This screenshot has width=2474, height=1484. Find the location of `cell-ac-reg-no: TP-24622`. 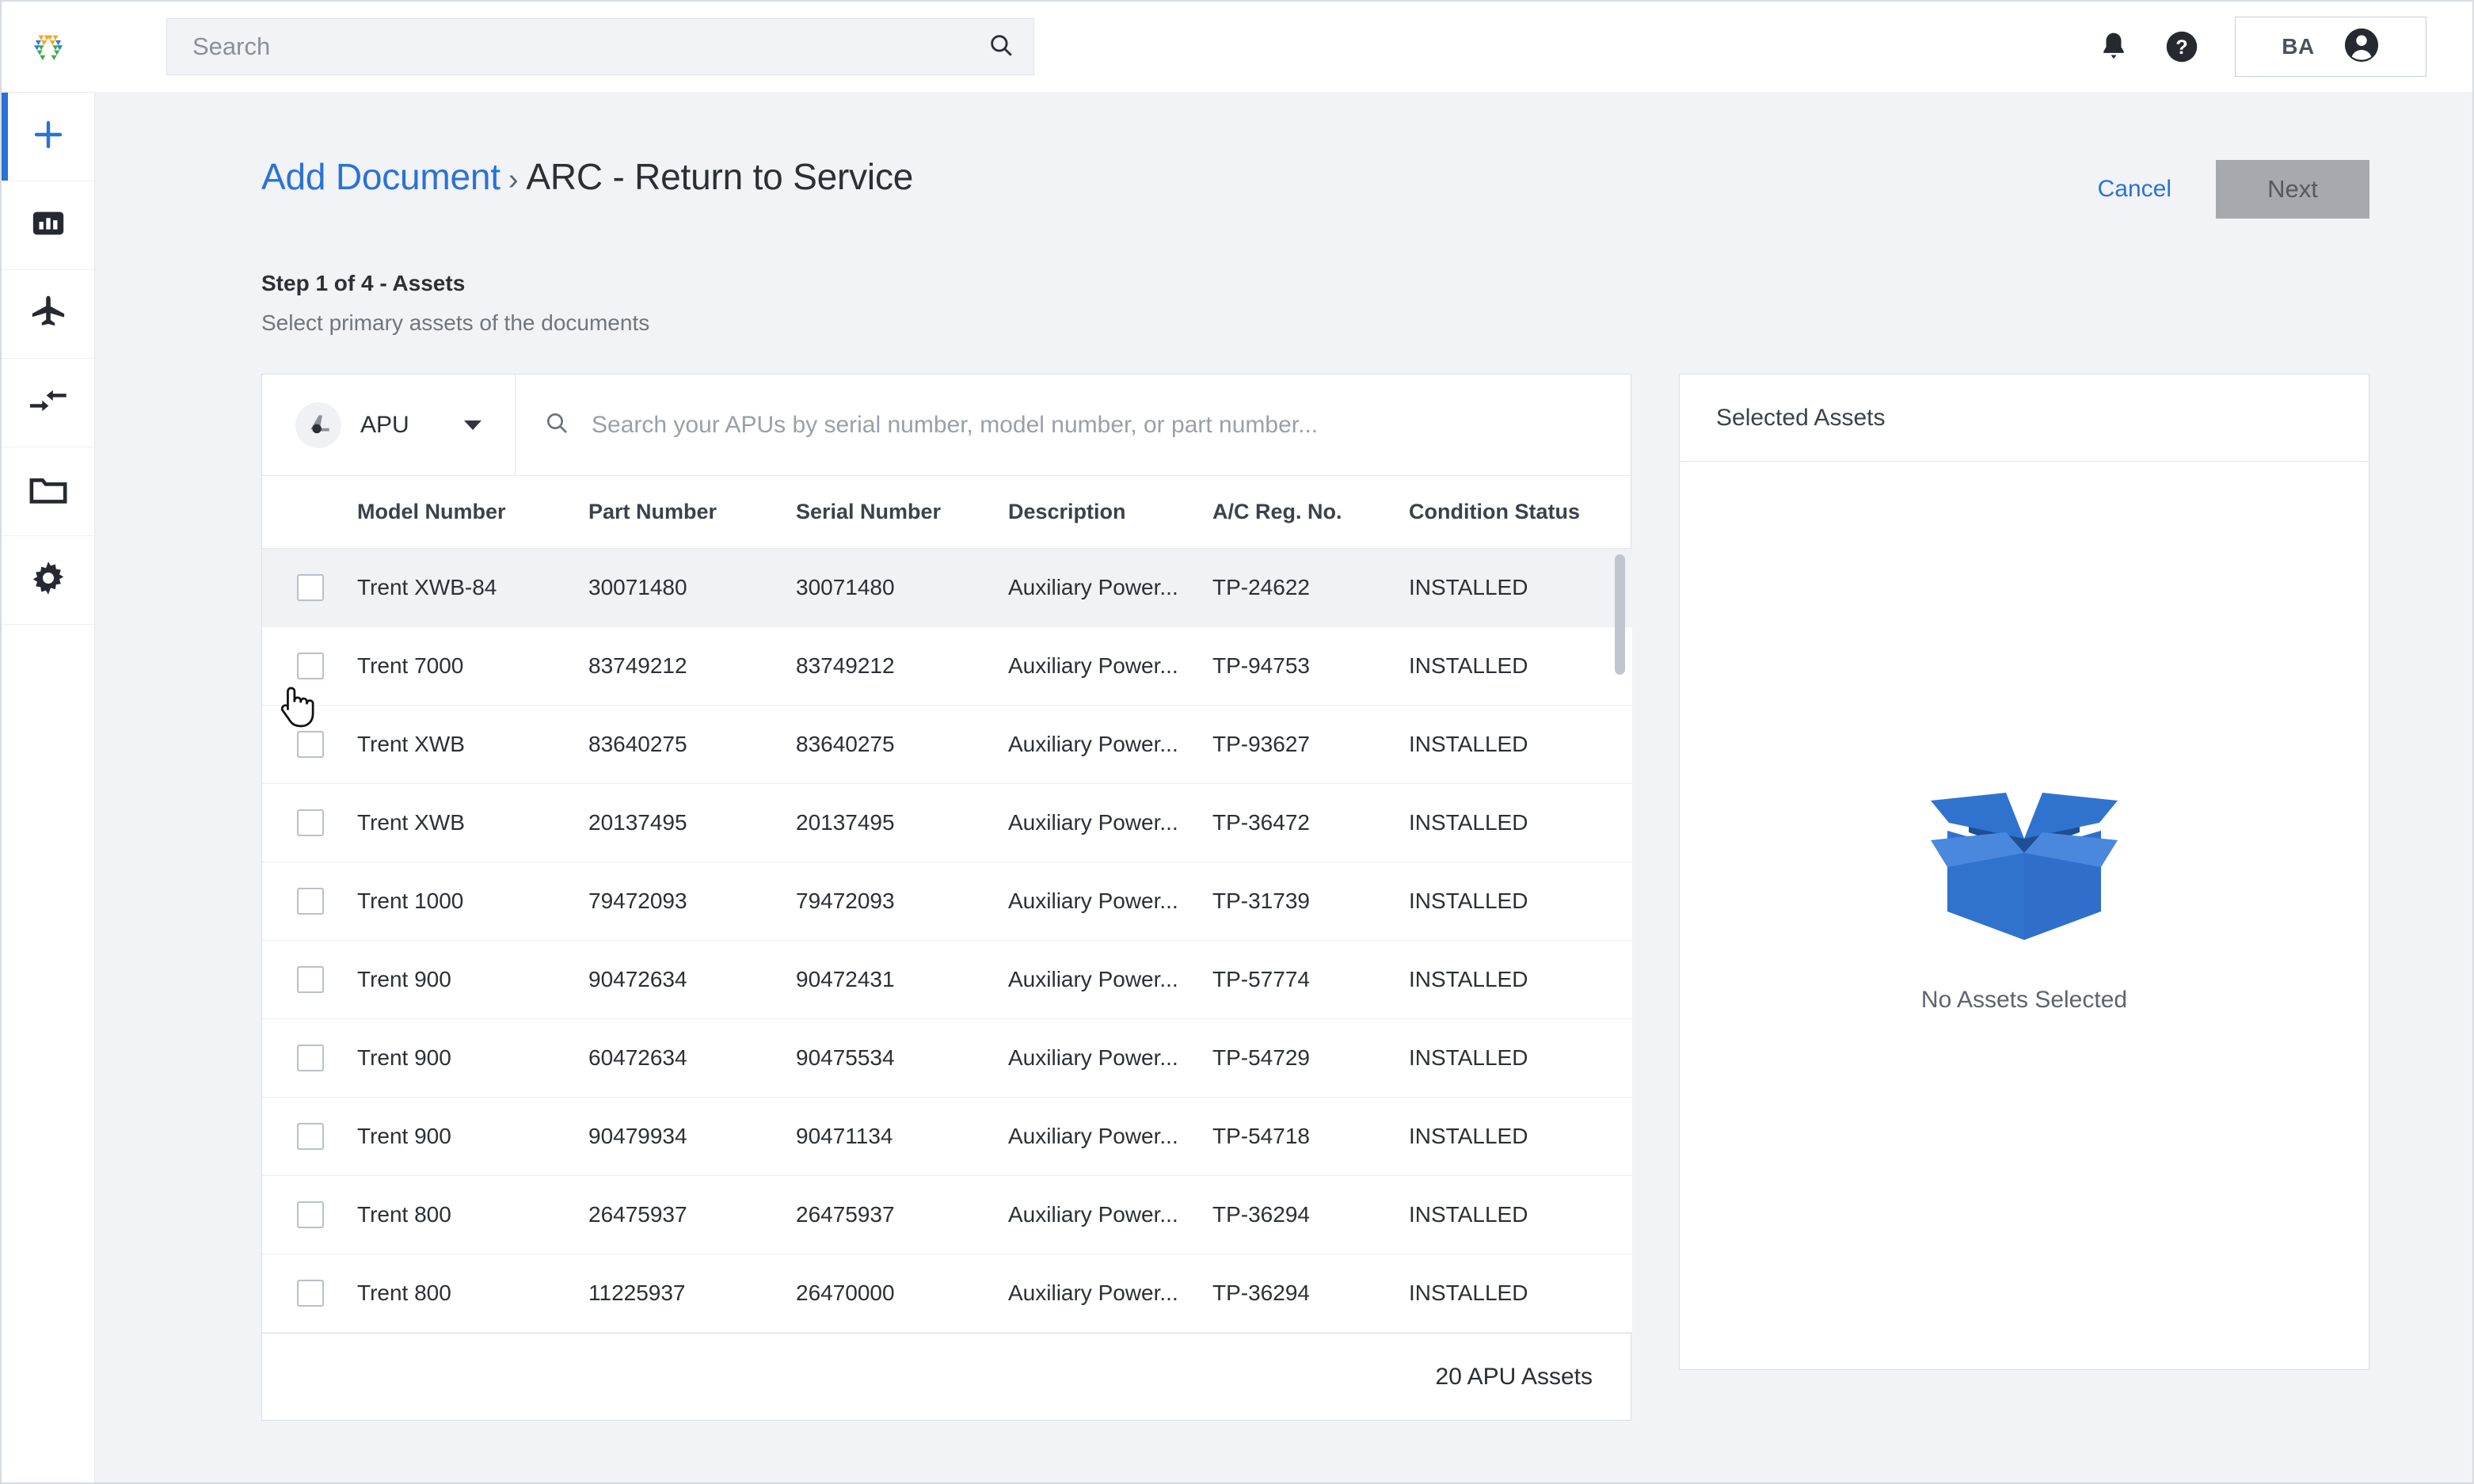

cell-ac-reg-no: TP-24622 is located at coordinates (1310, 587).